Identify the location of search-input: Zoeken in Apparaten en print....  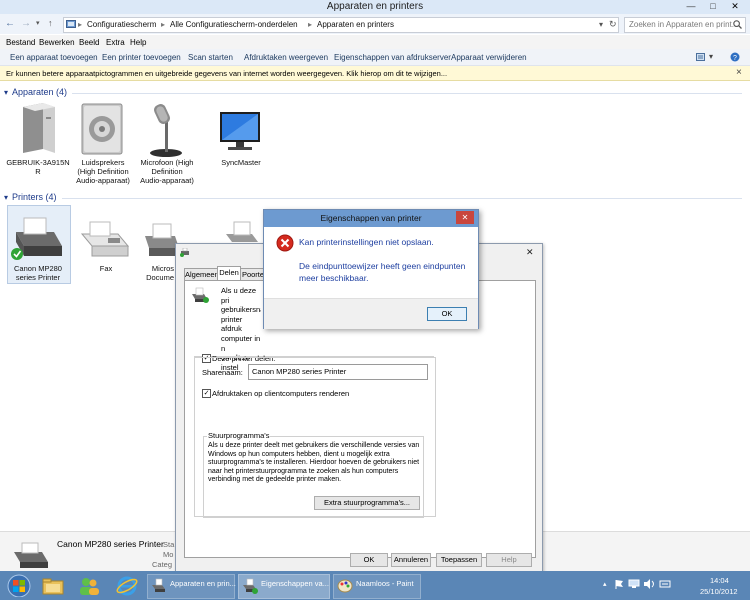
(685, 25).